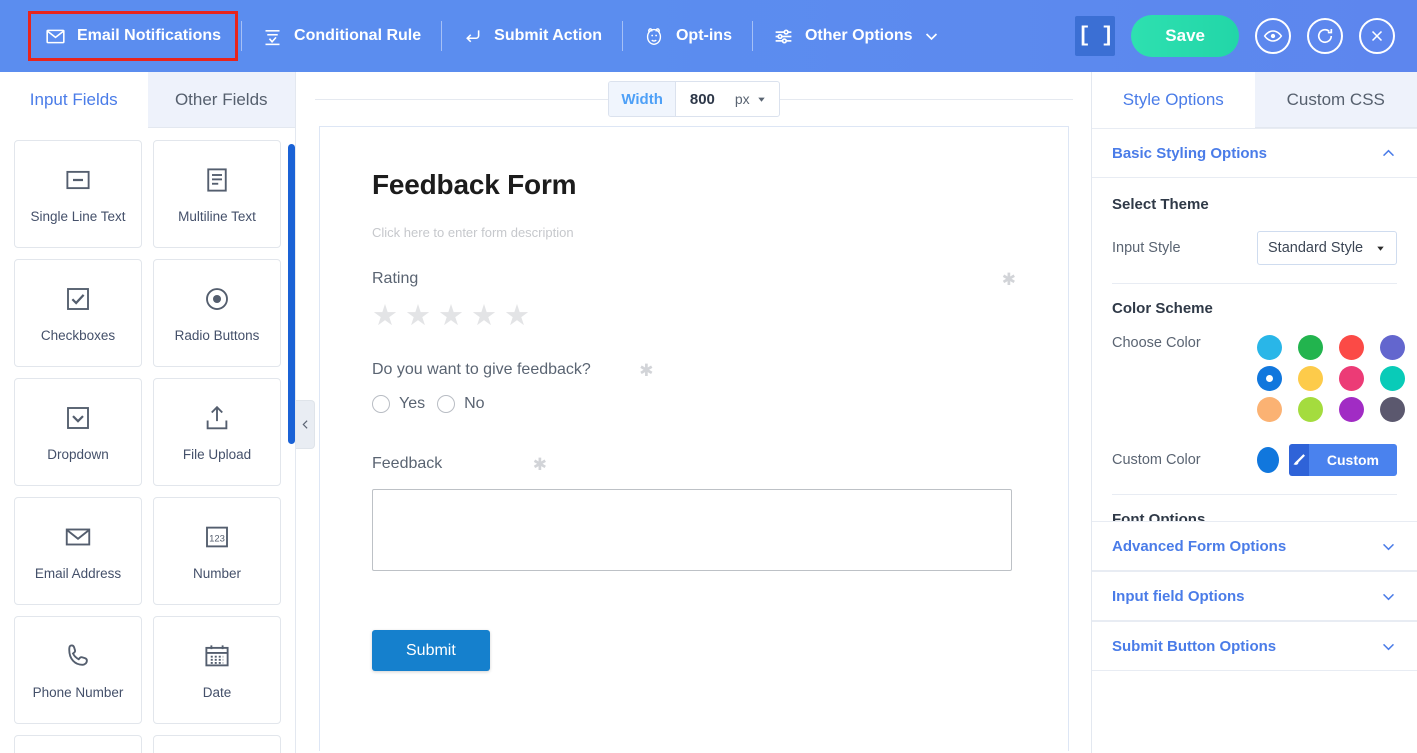 This screenshot has height=753, width=1417. I want to click on width-input, so click(703, 99).